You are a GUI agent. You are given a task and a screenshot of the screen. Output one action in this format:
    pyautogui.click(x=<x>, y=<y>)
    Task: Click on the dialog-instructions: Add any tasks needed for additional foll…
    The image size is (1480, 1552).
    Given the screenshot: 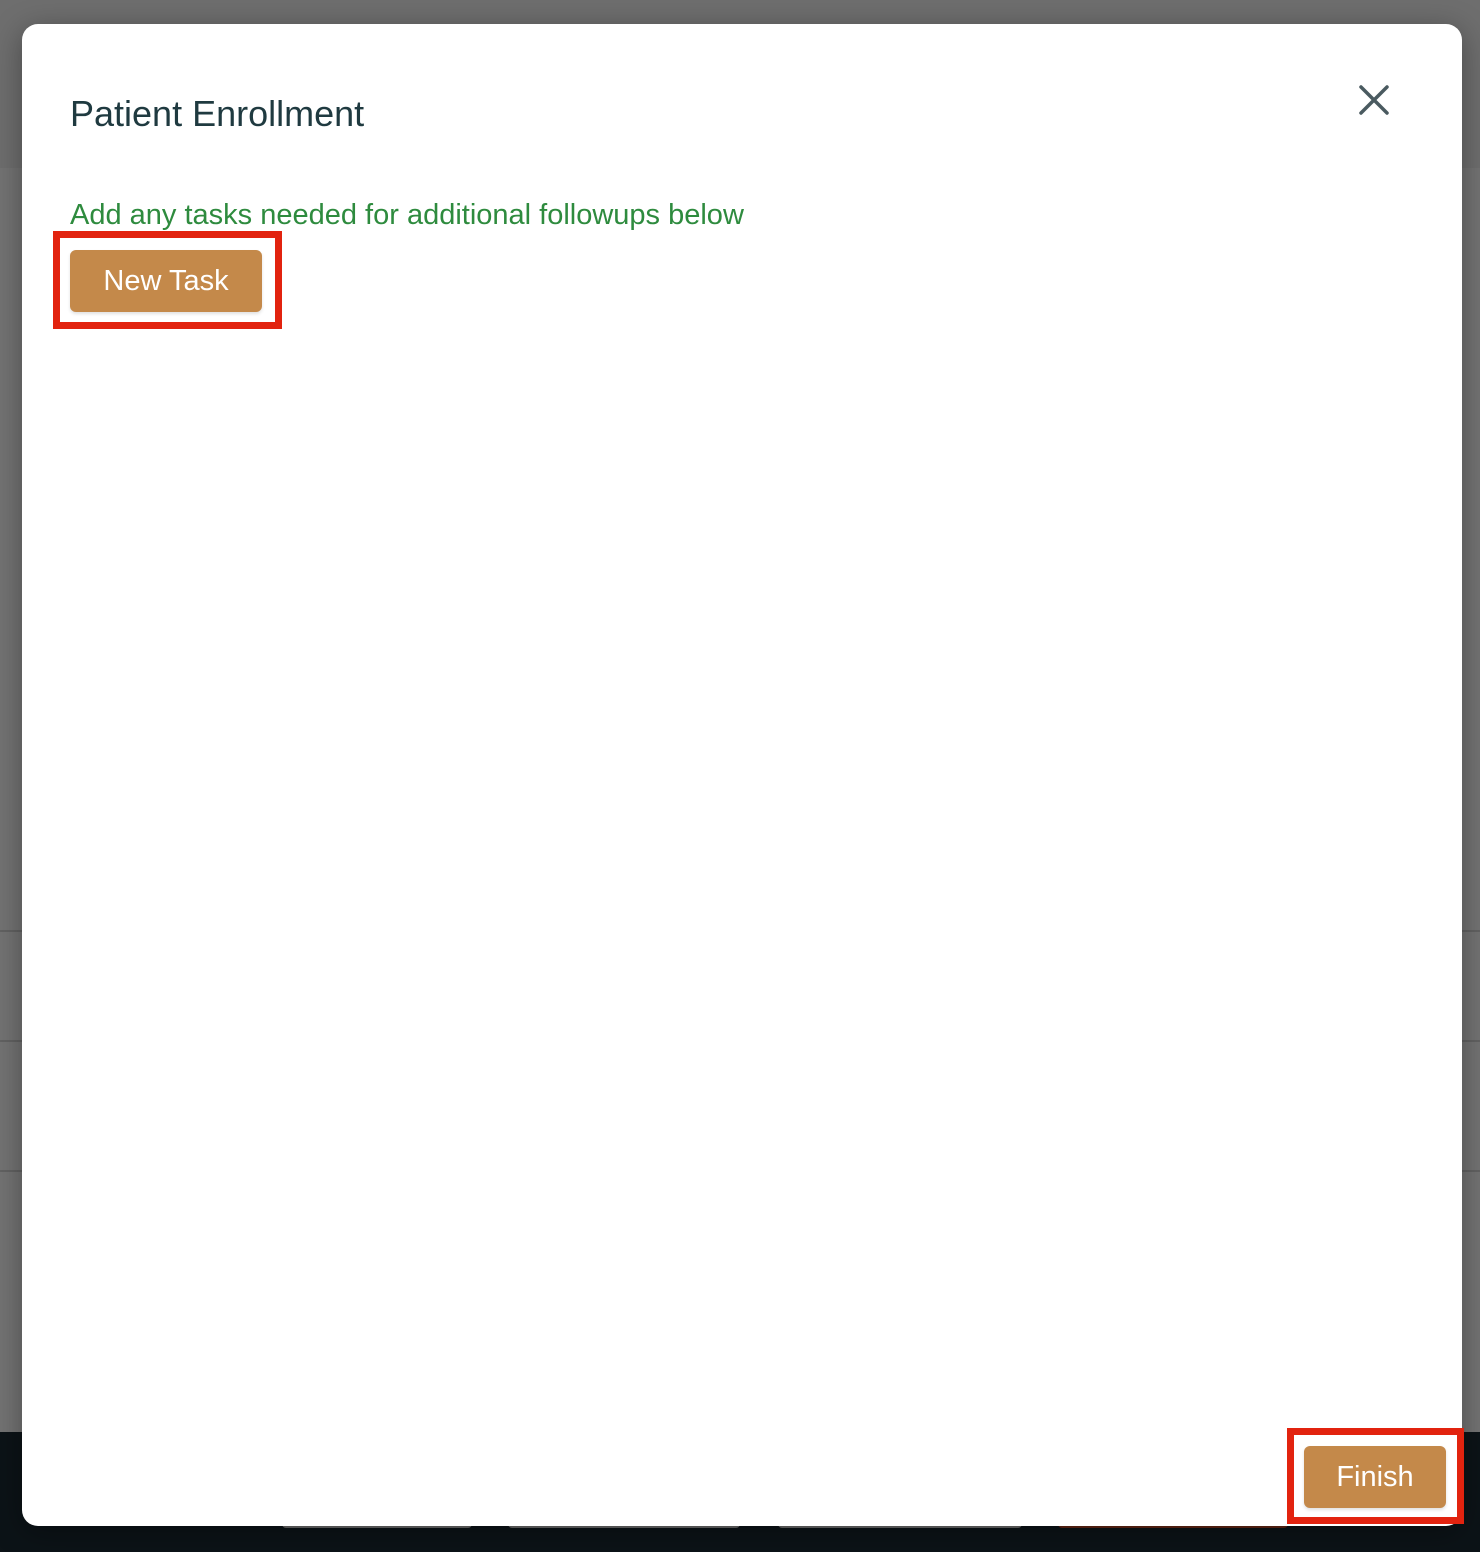 What is the action you would take?
    pyautogui.click(x=407, y=215)
    